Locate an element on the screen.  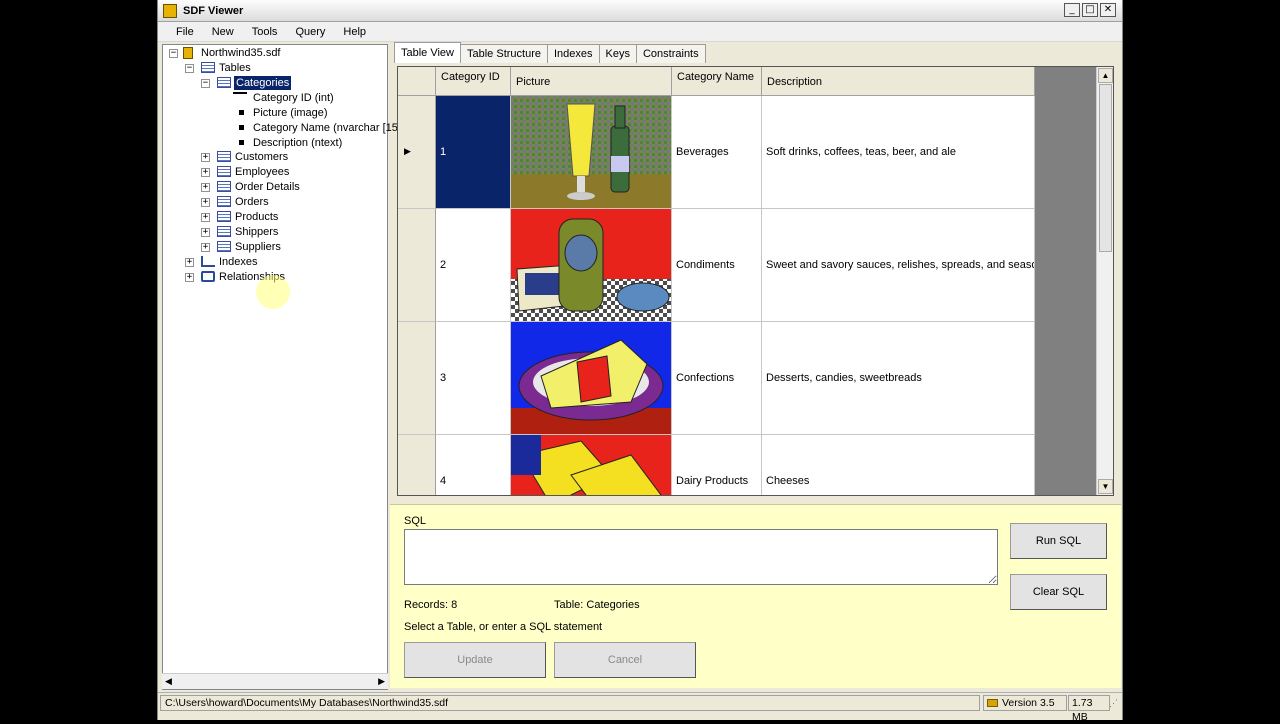
tree-table: Employees is located at coordinates (262, 172).